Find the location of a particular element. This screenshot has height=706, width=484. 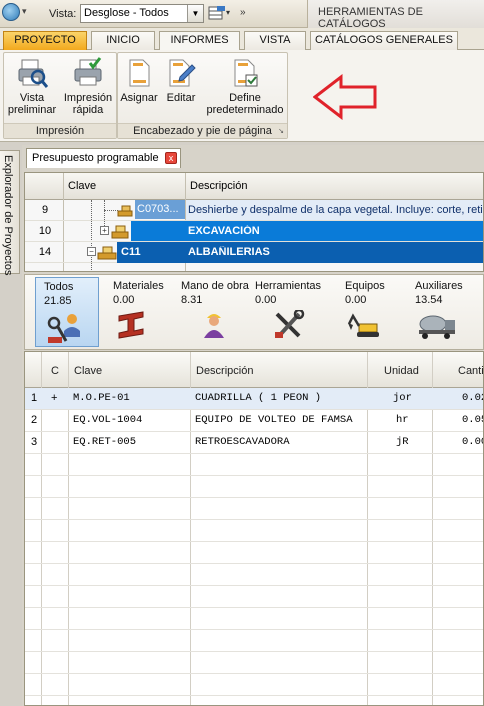

vista-label: Vista: is located at coordinates (63, 14).